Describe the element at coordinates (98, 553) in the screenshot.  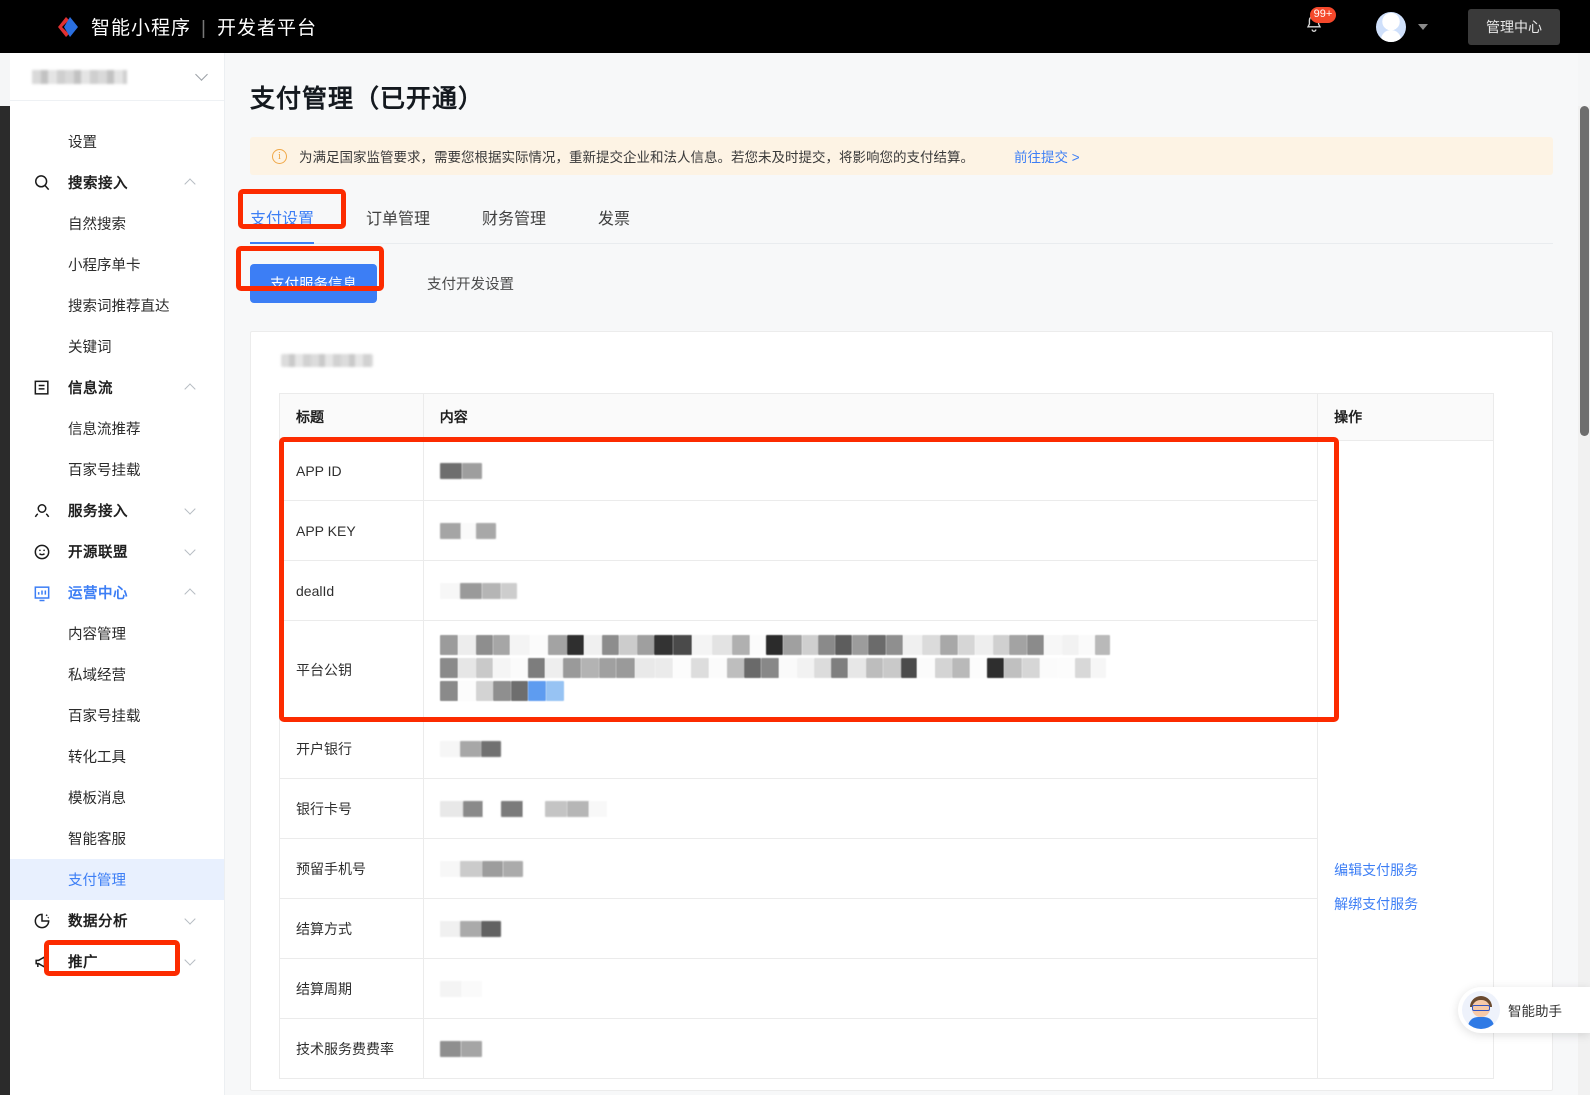
I see `sidebar-item-label: 开源联盟` at that location.